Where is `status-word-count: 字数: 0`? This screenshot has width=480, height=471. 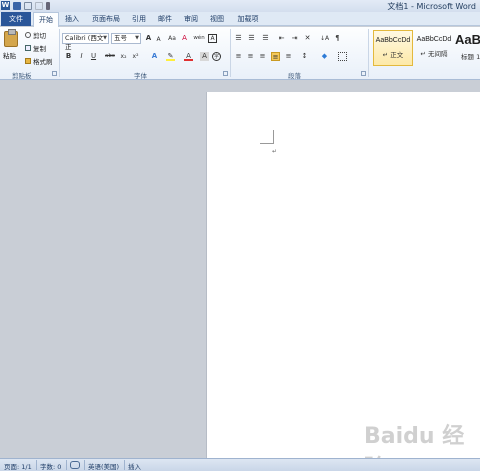 status-word-count: 字数: 0 is located at coordinates (50, 466).